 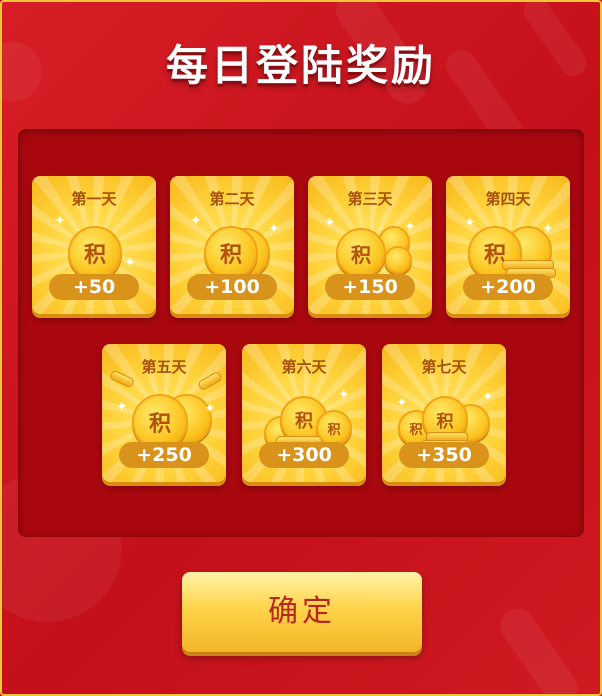 What do you see at coordinates (508, 199) in the screenshot?
I see `day-label: 第四天` at bounding box center [508, 199].